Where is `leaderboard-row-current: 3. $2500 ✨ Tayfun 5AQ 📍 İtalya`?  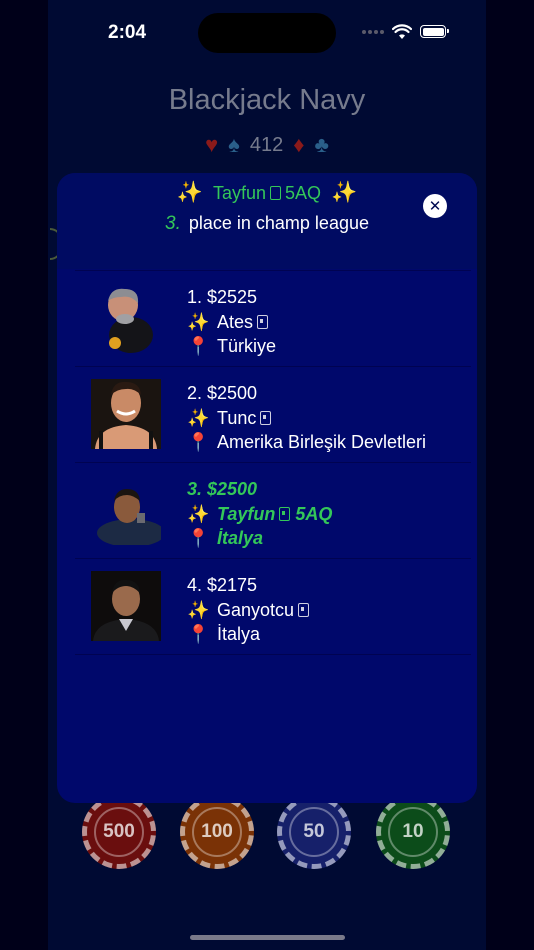
leaderboard-row-current: 3. $2500 ✨ Tayfun 5AQ 📍 İtalya is located at coordinates (273, 510).